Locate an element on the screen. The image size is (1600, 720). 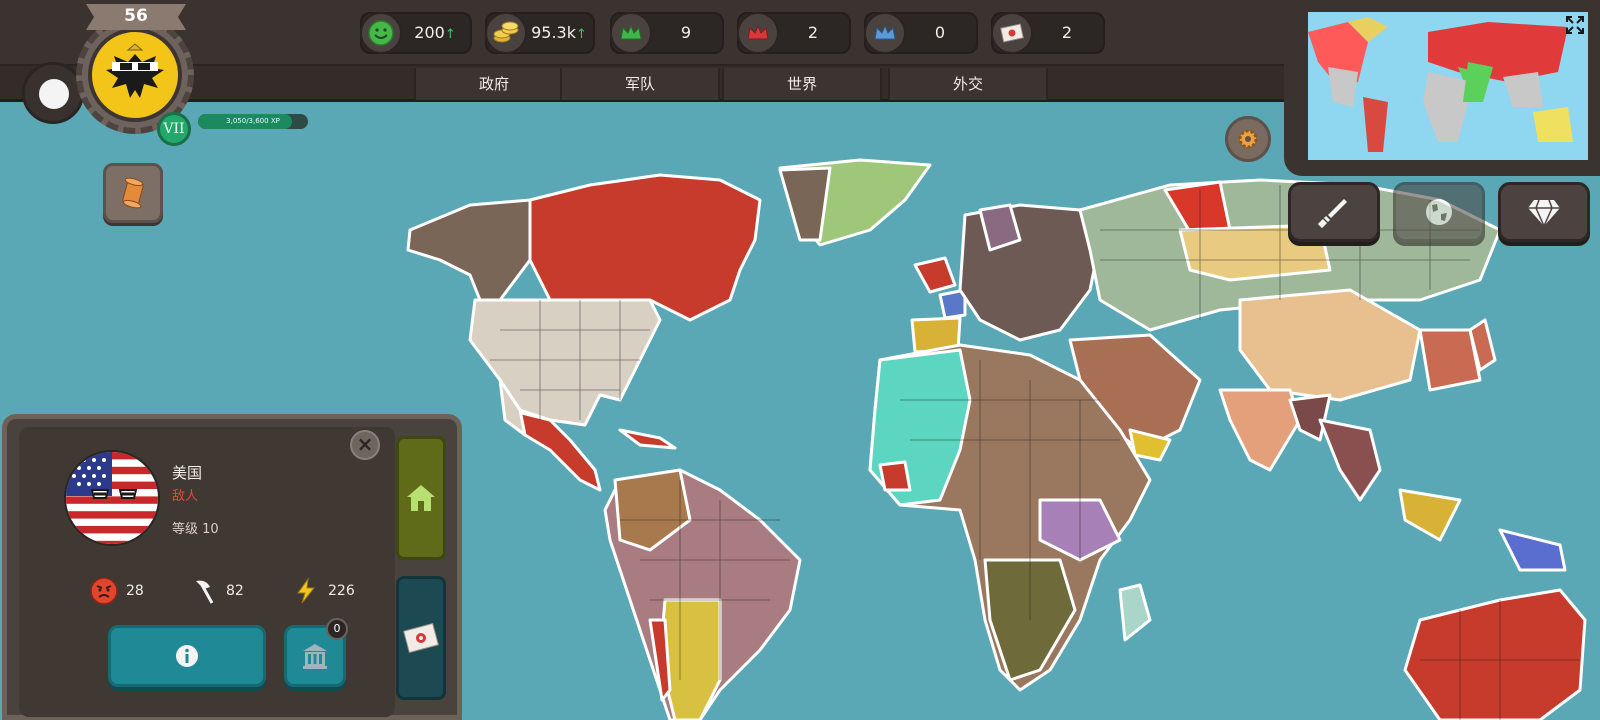
red-crown-value: 2 is located at coordinates (813, 32).